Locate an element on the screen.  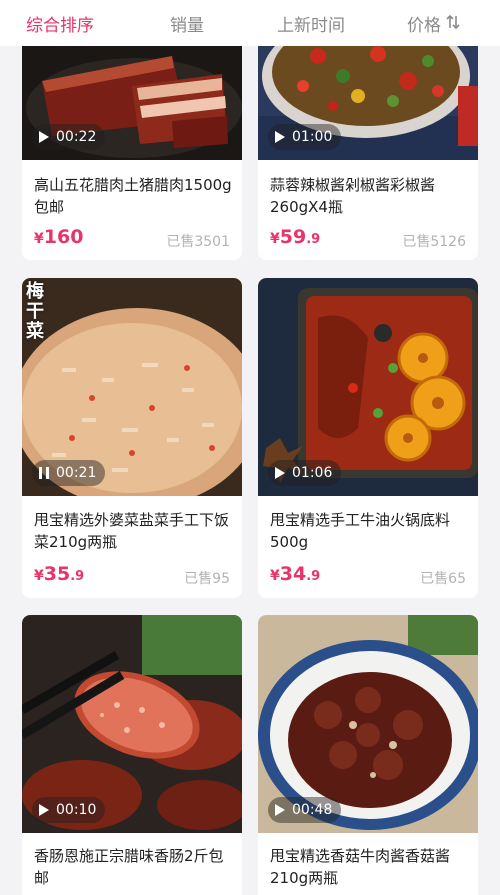
video-duration: 00:22 is located at coordinates (76, 137).